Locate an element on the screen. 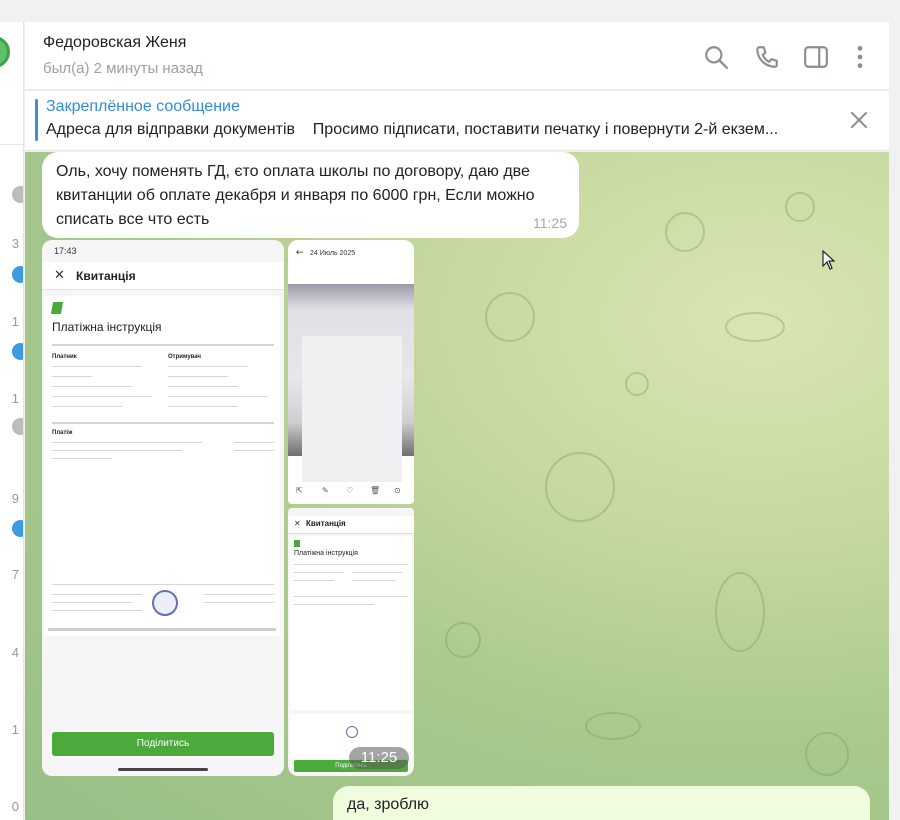  photographed-document is located at coordinates (351, 383).